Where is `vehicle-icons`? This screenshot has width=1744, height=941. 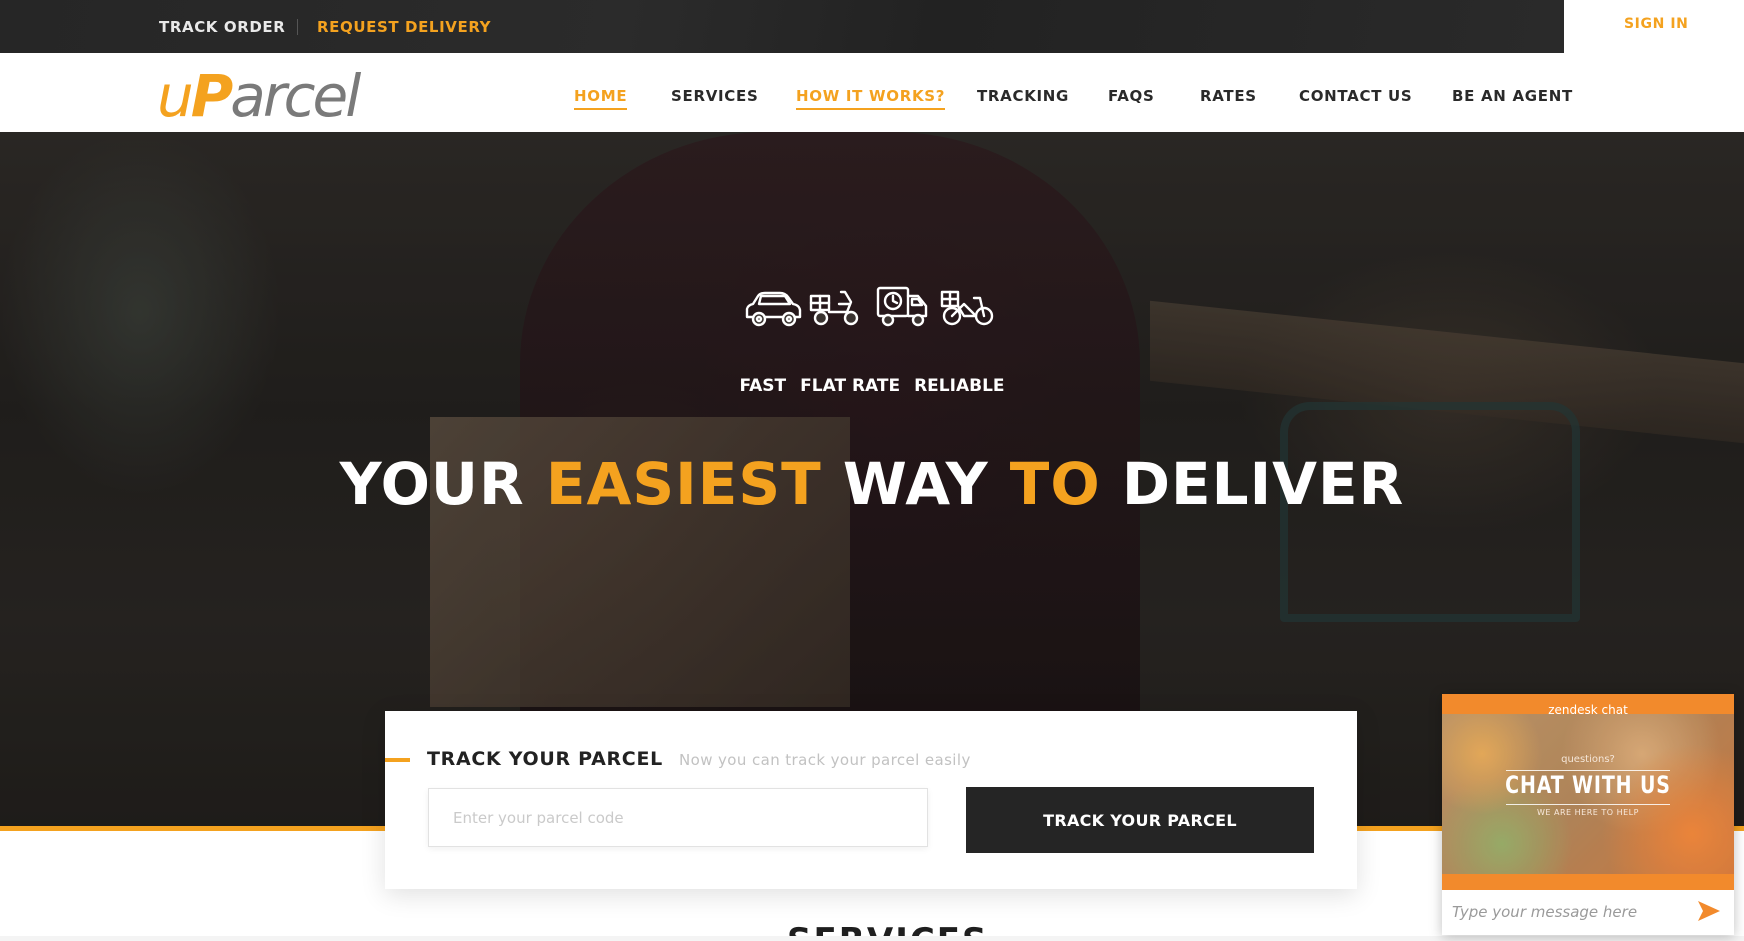 vehicle-icons is located at coordinates (869, 306).